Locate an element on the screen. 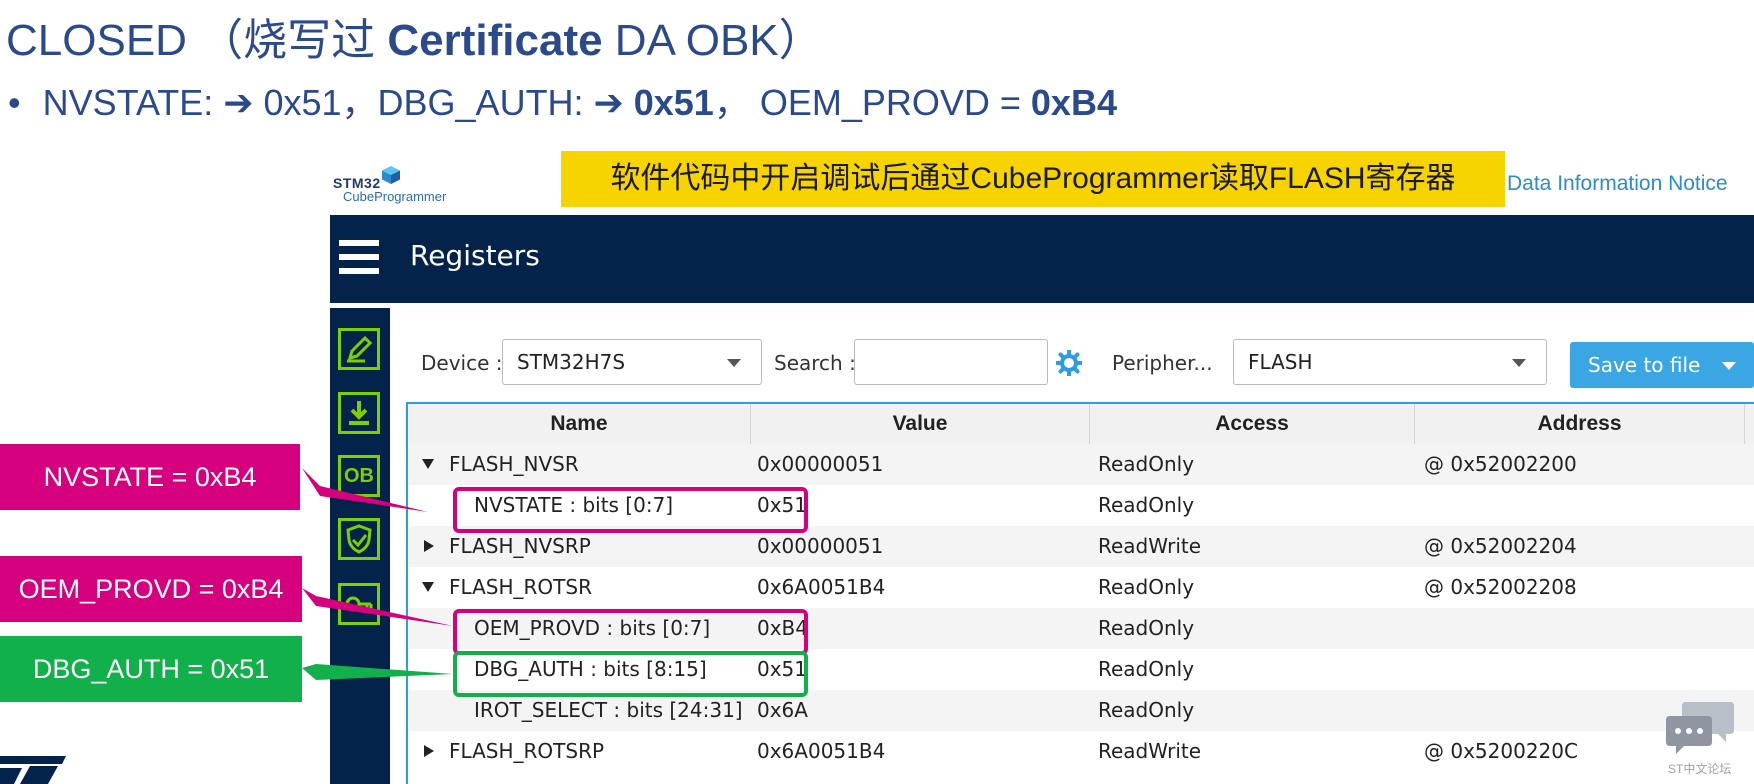 The image size is (1754, 784). forum-label: ST中文论坛 is located at coordinates (1700, 769).